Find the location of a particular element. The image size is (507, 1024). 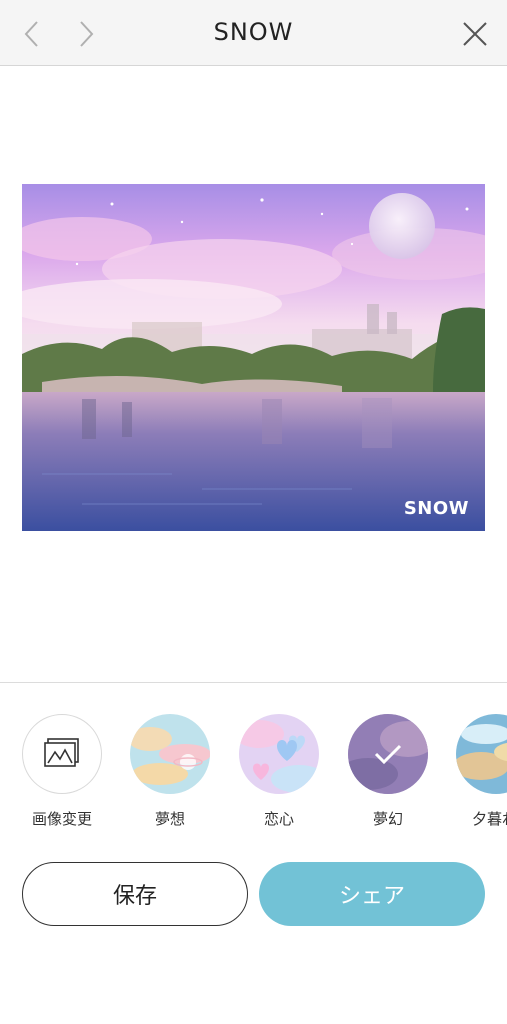

filter-love: 恋心 is located at coordinates (279, 771).